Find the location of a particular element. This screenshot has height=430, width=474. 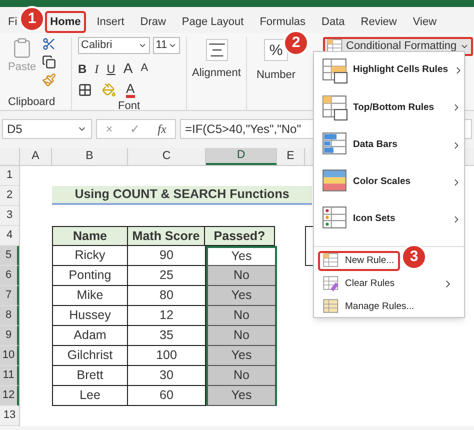

ribbon-tab: Fi is located at coordinates (12, 22).